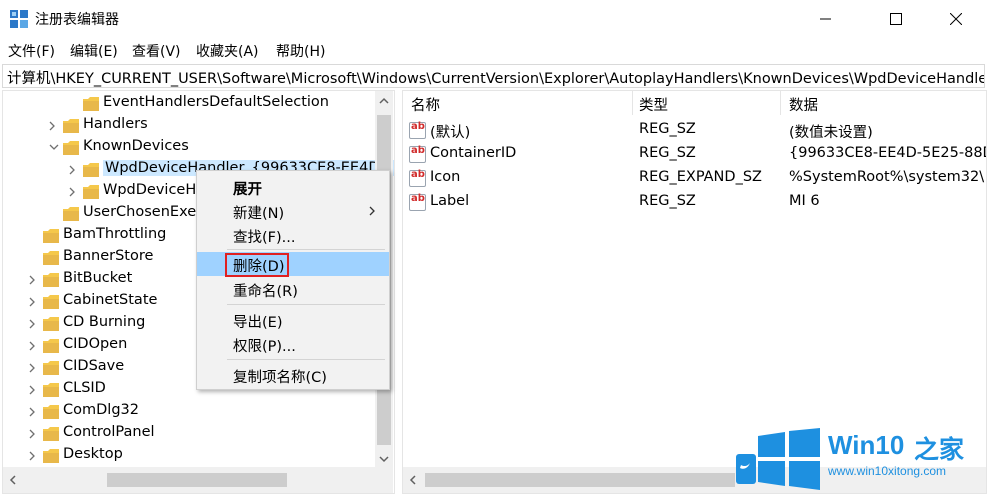 Image resolution: width=987 pixels, height=496 pixels. Describe the element at coordinates (803, 104) in the screenshot. I see `column-header-data: 数据` at that location.